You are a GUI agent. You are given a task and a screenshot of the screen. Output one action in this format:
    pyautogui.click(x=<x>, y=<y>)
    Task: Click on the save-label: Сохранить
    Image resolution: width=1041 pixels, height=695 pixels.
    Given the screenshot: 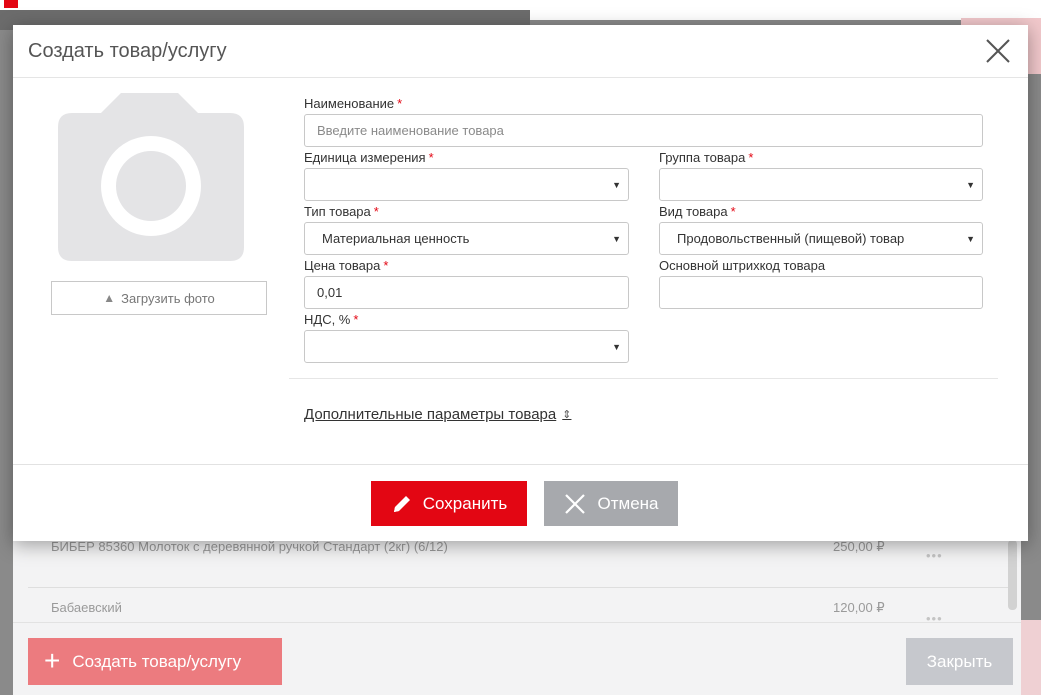 What is the action you would take?
    pyautogui.click(x=465, y=503)
    